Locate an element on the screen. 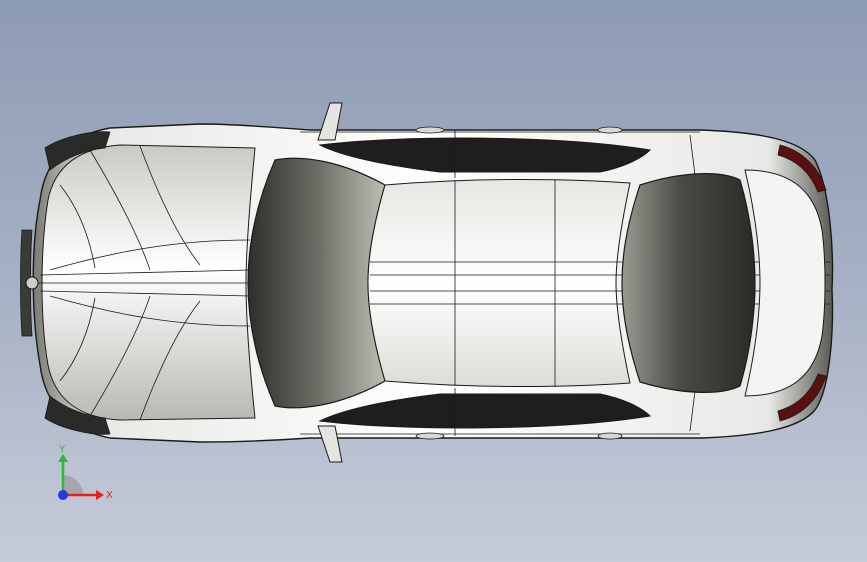  coordinate-triad: X Y is located at coordinates (85, 472).